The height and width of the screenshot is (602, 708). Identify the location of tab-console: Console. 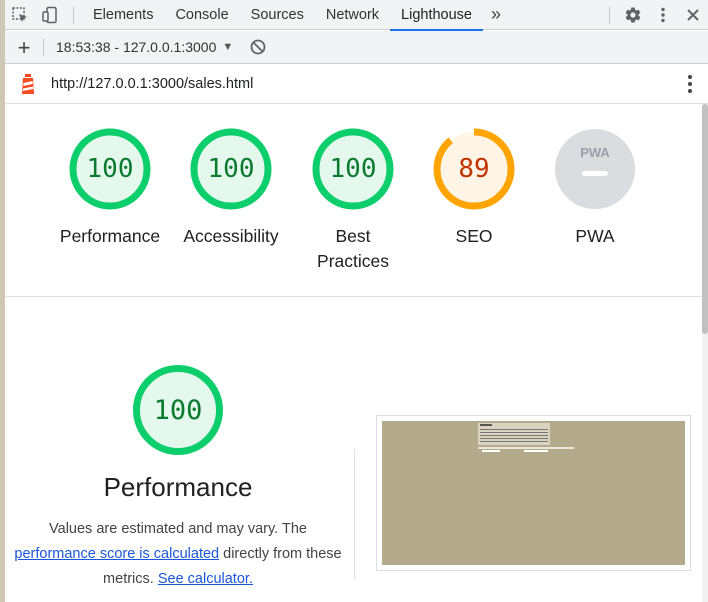
(201, 15).